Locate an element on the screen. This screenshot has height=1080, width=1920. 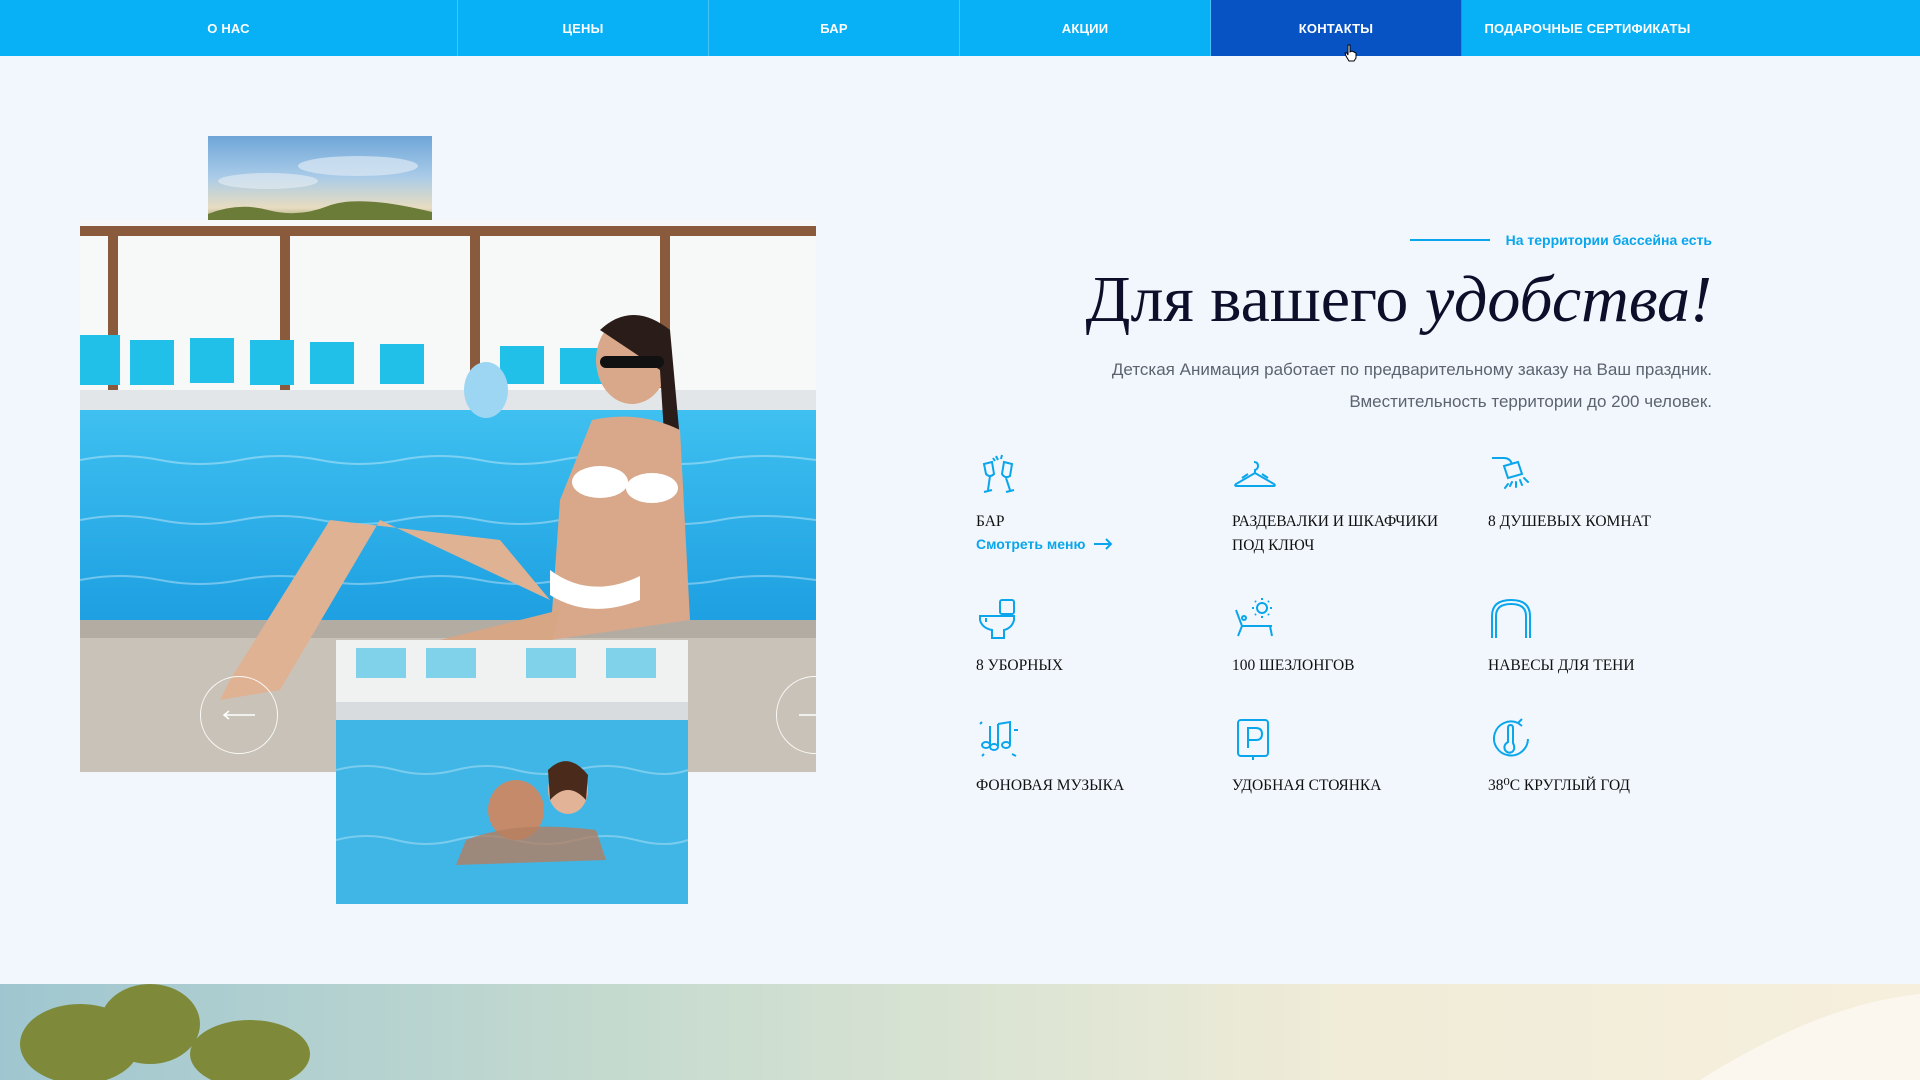
parking-icon is located at coordinates (1253, 739).